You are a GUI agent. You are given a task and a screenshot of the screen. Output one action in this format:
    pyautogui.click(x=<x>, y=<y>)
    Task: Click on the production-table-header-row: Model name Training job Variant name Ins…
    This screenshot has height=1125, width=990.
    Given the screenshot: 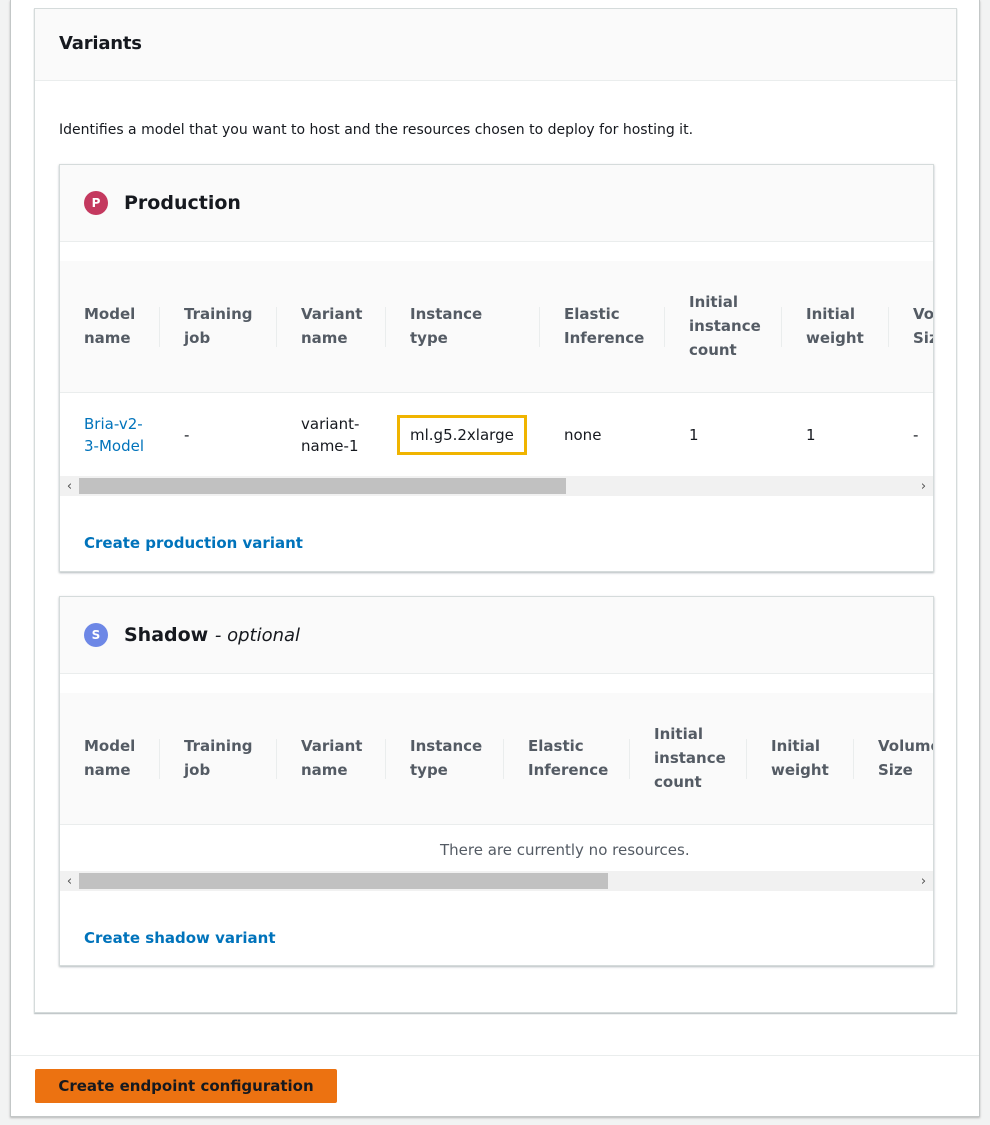 What is the action you would take?
    pyautogui.click(x=496, y=326)
    